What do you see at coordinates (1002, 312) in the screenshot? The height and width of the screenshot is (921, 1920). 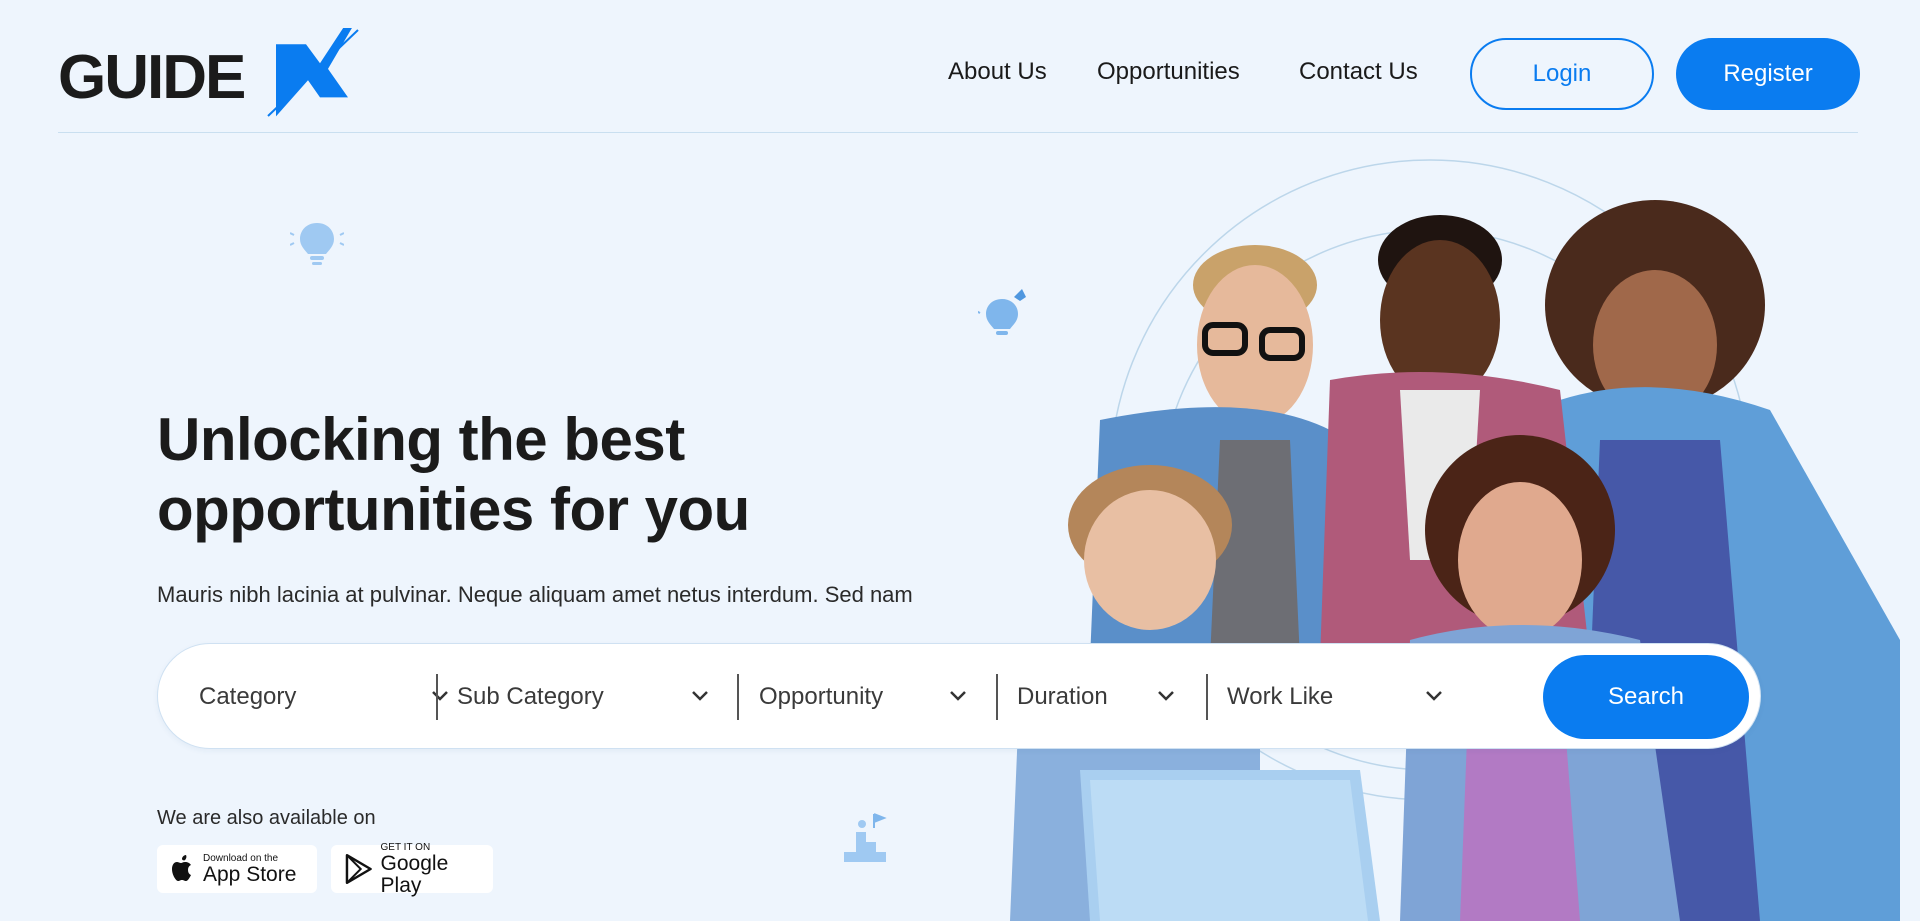 I see `lightbulb-idea-icon` at bounding box center [1002, 312].